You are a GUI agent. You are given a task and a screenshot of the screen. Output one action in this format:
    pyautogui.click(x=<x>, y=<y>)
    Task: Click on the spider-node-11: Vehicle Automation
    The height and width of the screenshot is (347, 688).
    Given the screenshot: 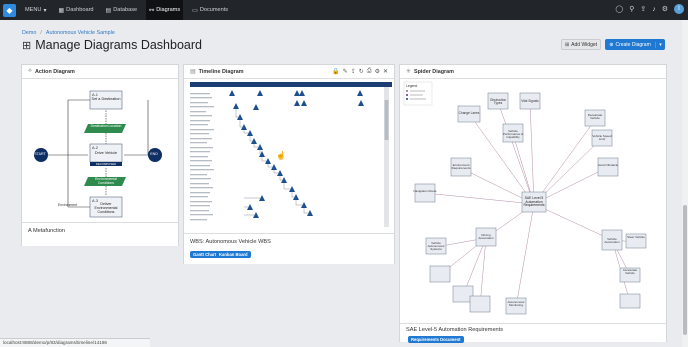 What is the action you would take?
    pyautogui.click(x=612, y=241)
    